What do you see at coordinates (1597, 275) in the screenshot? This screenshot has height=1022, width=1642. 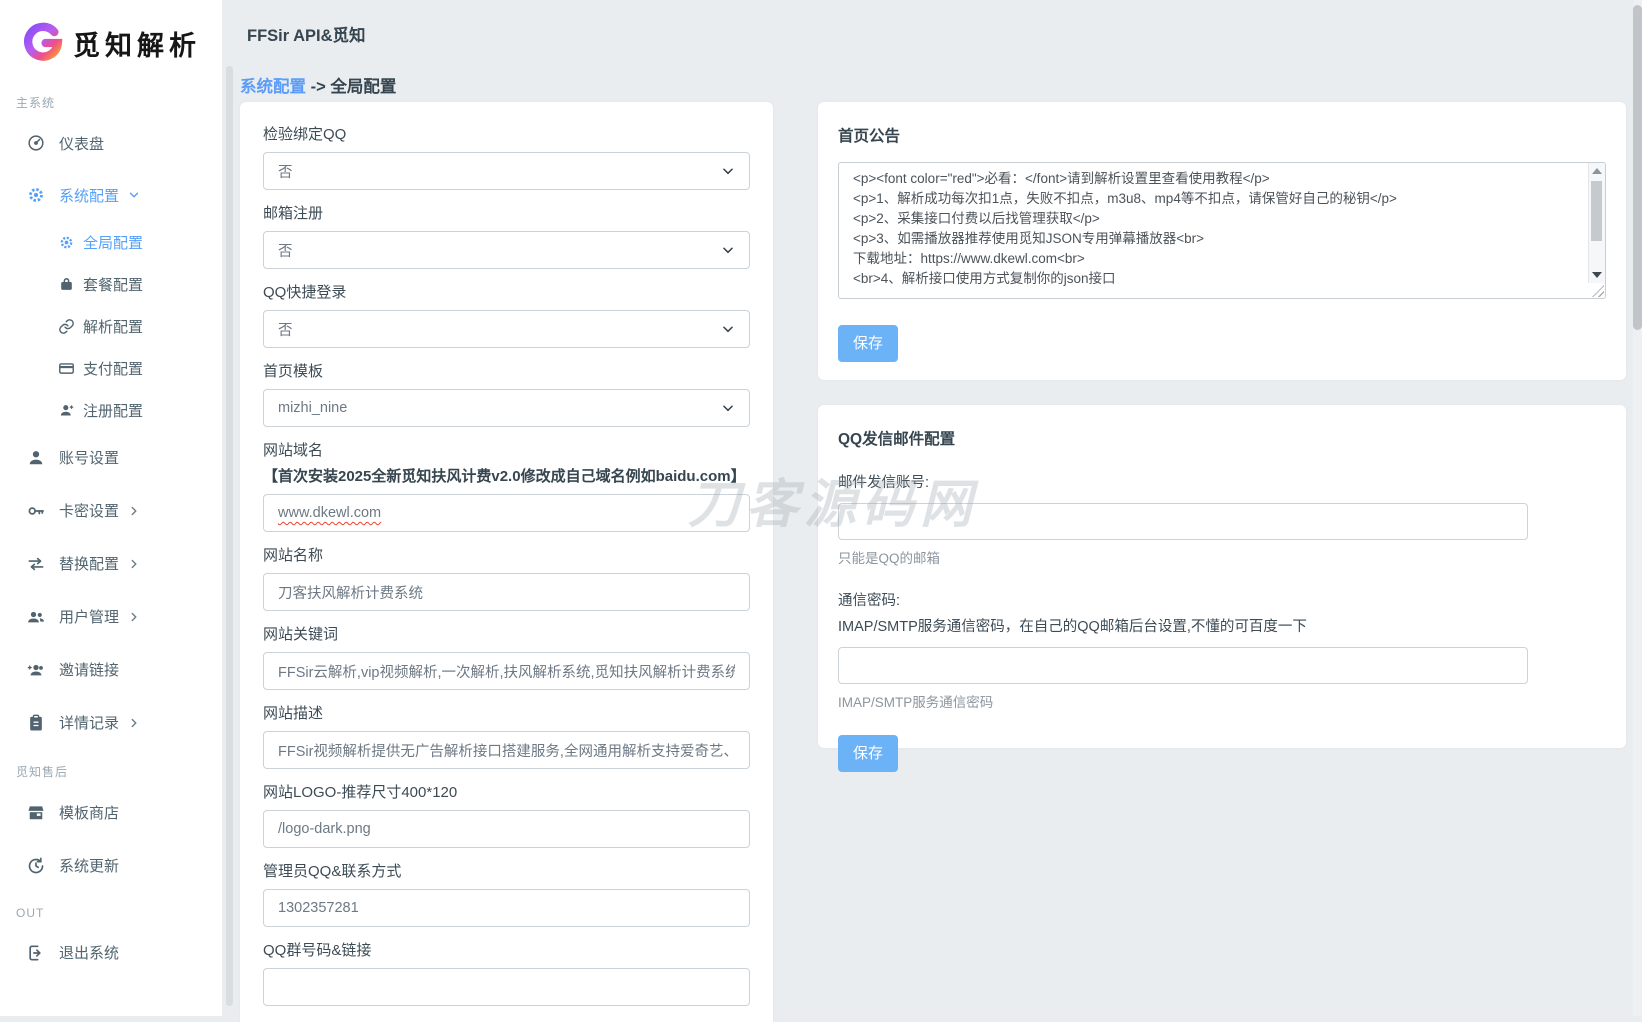 I see `scroll-down-arrow-icon` at bounding box center [1597, 275].